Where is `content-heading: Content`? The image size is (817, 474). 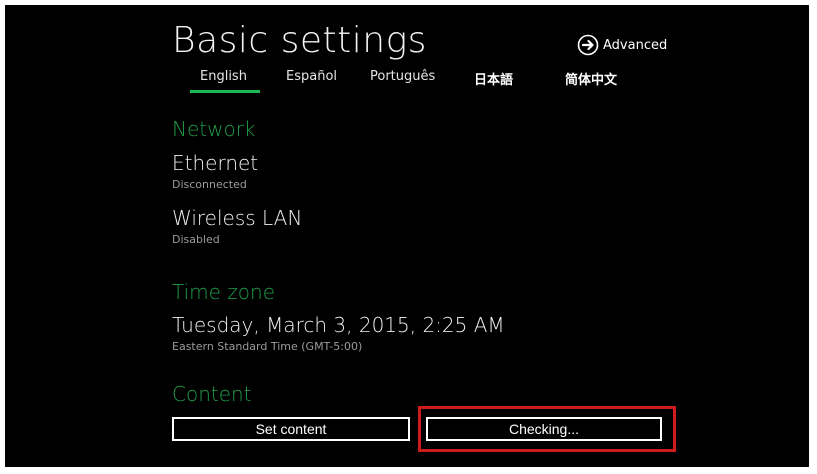 content-heading: Content is located at coordinates (212, 394).